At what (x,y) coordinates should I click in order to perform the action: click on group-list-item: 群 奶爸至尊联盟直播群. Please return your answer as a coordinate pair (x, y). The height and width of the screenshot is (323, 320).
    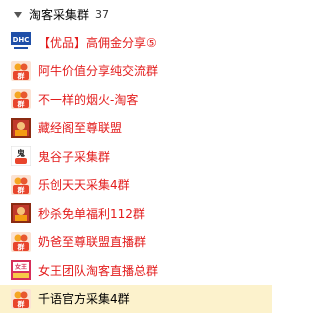
    Looking at the image, I should click on (136, 242).